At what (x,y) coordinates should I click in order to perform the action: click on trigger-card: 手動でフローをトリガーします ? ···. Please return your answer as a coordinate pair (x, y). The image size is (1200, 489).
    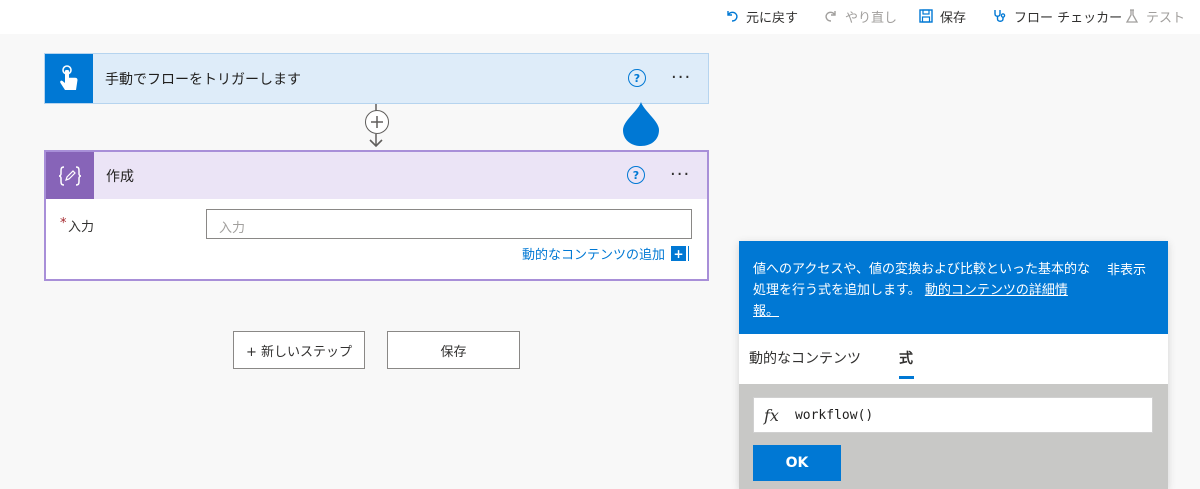
    Looking at the image, I should click on (376, 78).